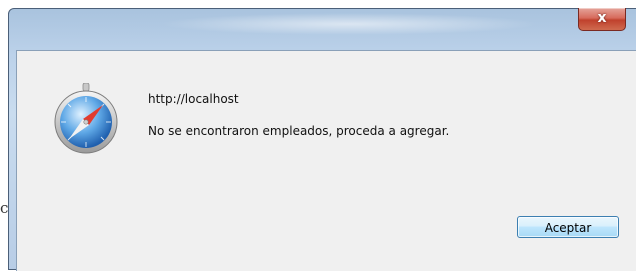 Image resolution: width=636 pixels, height=271 pixels. Describe the element at coordinates (349, 24) in the screenshot. I see `title-bar-glow` at that location.